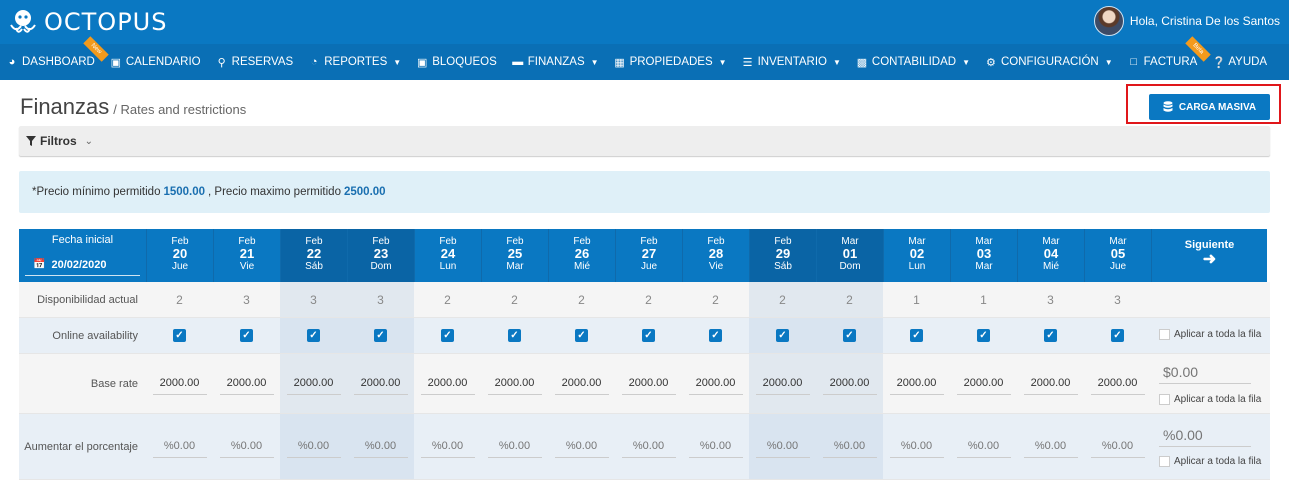 This screenshot has height=480, width=1289. Describe the element at coordinates (456, 62) in the screenshot. I see `nav-item-bloqueos: ▣ BLOQUEOS` at that location.